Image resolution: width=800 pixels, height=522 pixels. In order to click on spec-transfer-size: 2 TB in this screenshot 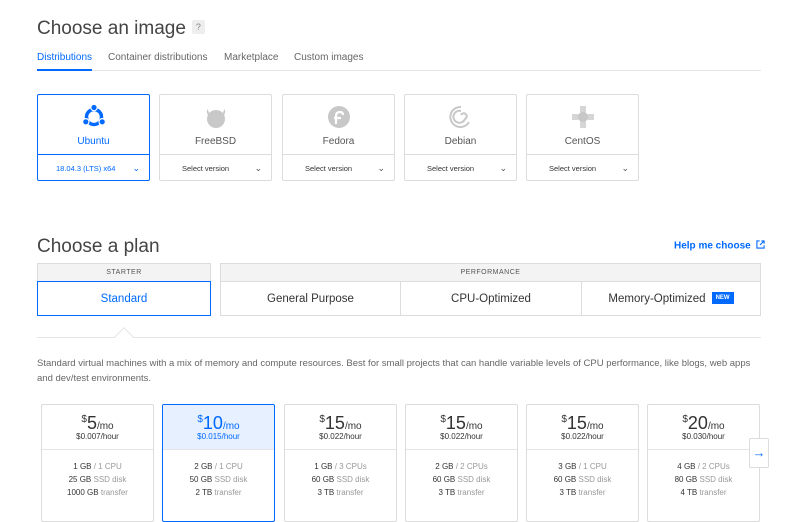, I will do `click(204, 492)`.